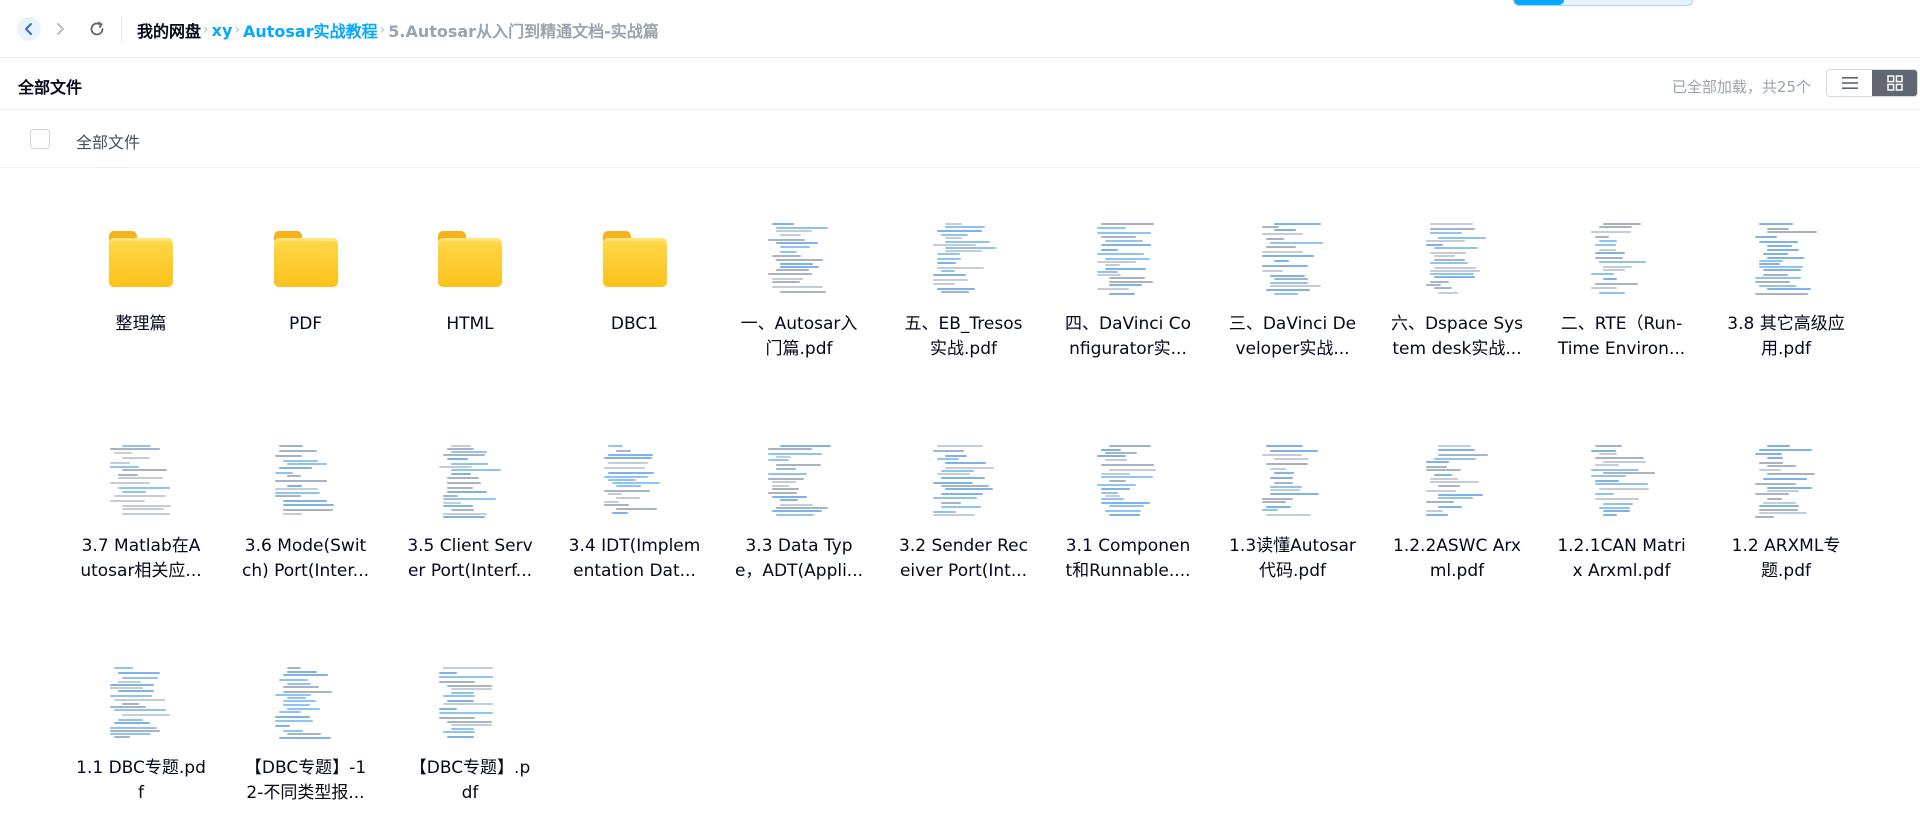 This screenshot has width=1920, height=828. Describe the element at coordinates (1293, 559) in the screenshot. I see `item-name: 1.3读懂Autosar 代码.pdf` at that location.